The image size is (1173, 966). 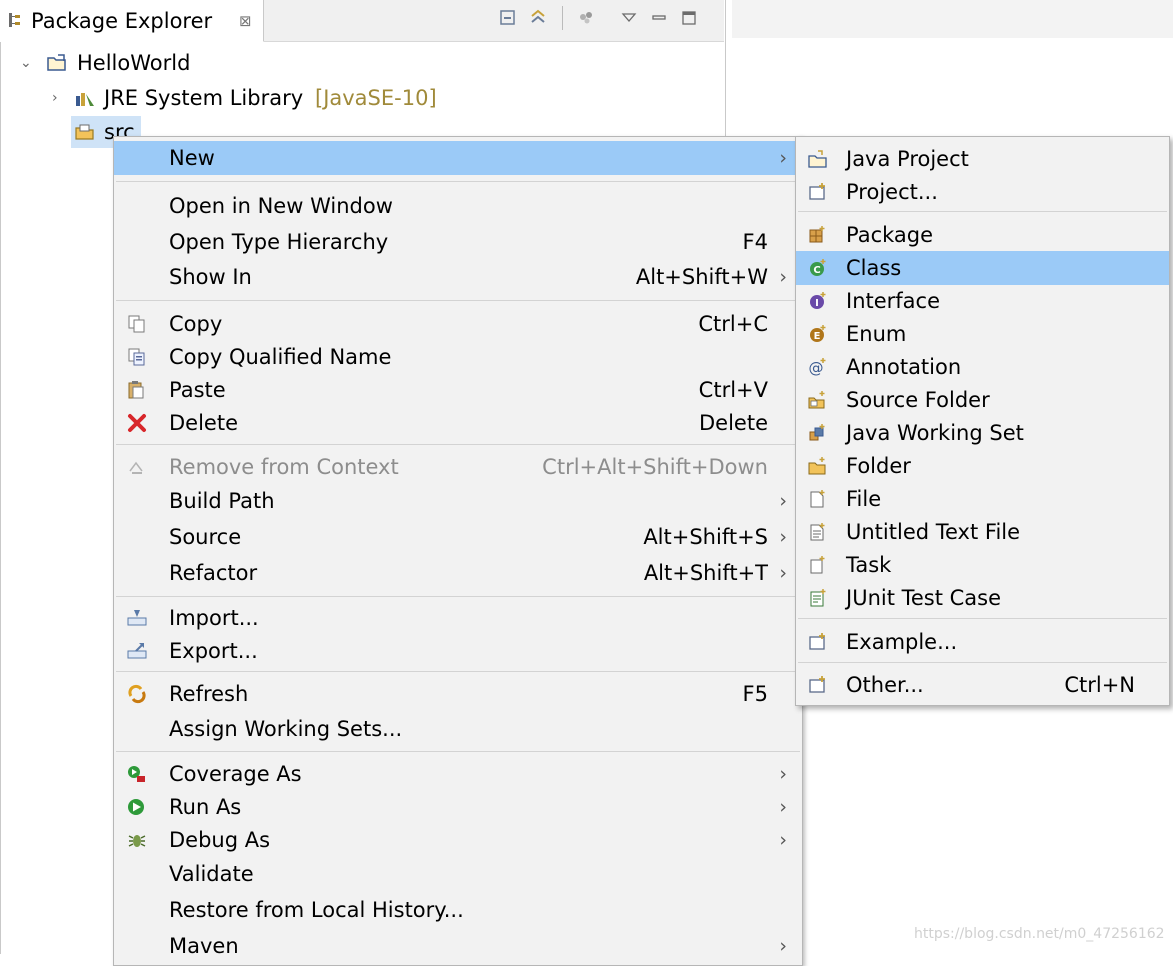 What do you see at coordinates (982, 565) in the screenshot?
I see `submenu-item-task: Task` at bounding box center [982, 565].